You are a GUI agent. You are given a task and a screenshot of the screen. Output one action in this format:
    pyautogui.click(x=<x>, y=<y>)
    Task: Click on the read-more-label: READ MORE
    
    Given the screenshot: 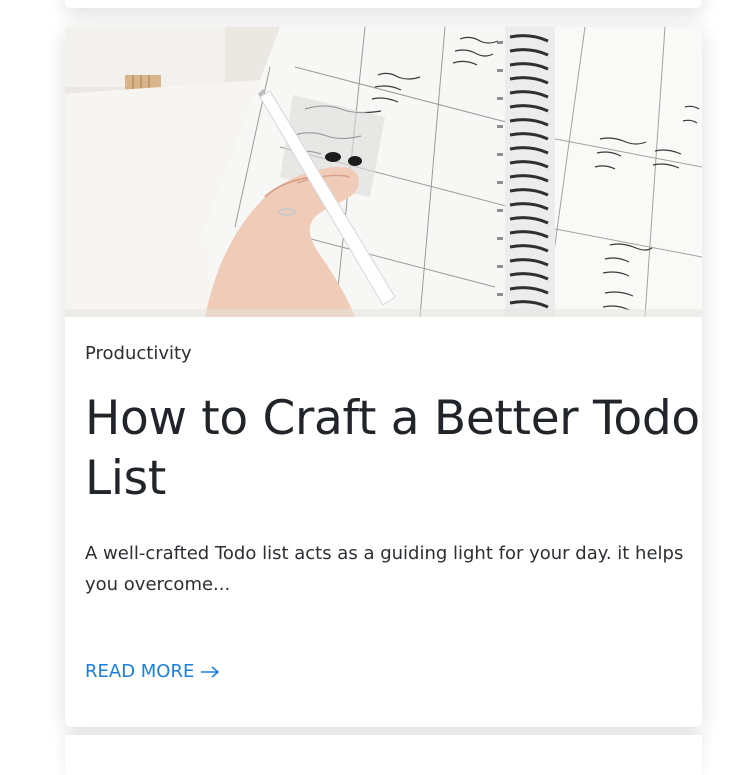 What is the action you would take?
    pyautogui.click(x=140, y=671)
    